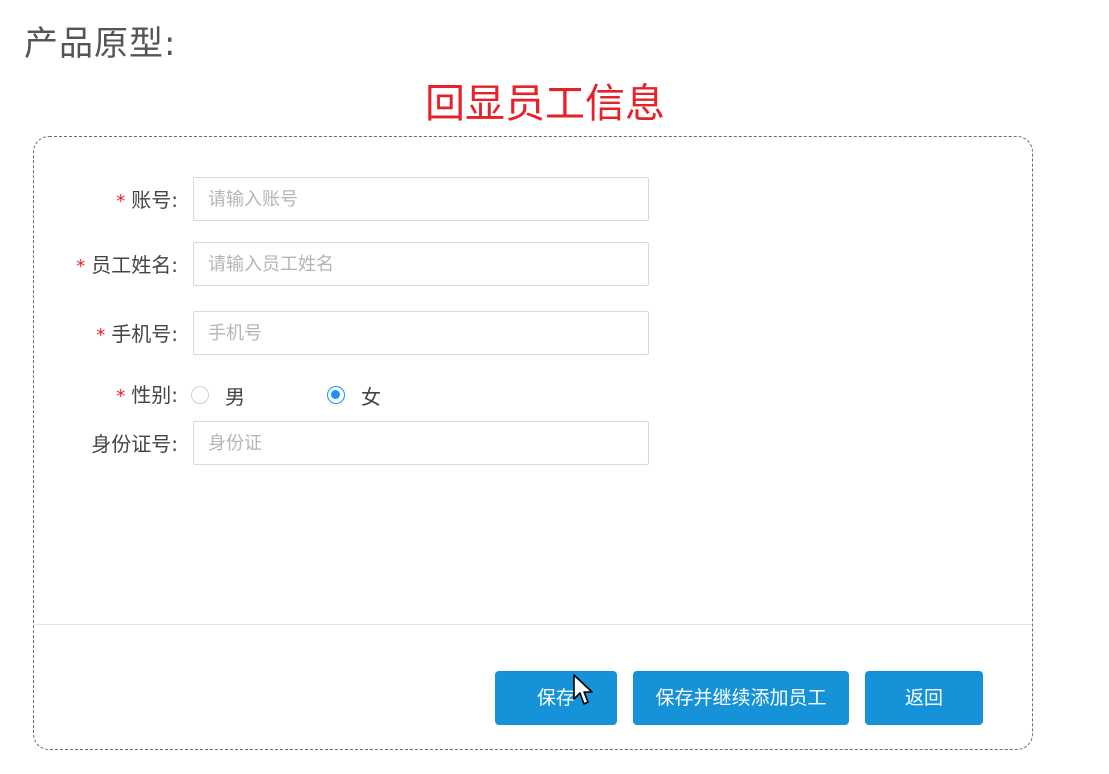 The height and width of the screenshot is (774, 1109). I want to click on form-row-name: * 员工姓名:, so click(384, 265).